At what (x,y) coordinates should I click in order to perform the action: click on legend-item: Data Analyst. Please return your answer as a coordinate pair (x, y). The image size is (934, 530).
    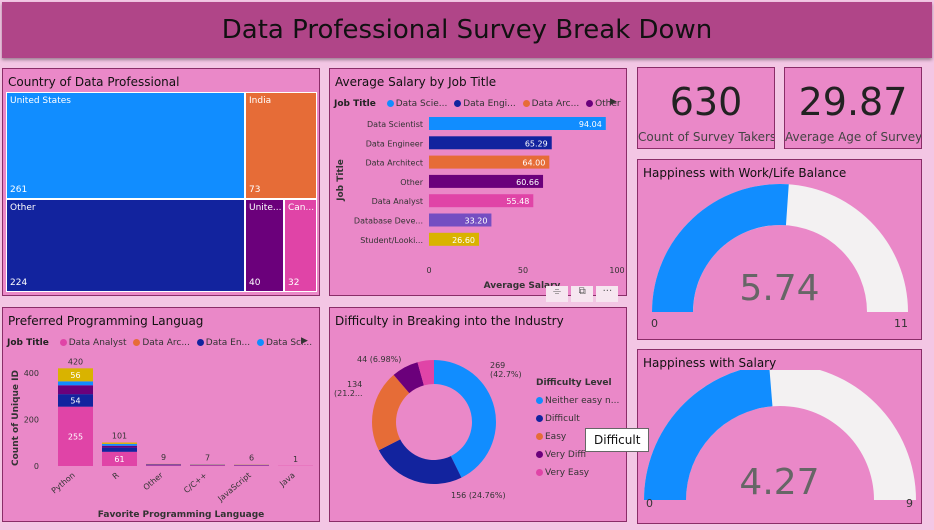
    Looking at the image, I should click on (97, 343).